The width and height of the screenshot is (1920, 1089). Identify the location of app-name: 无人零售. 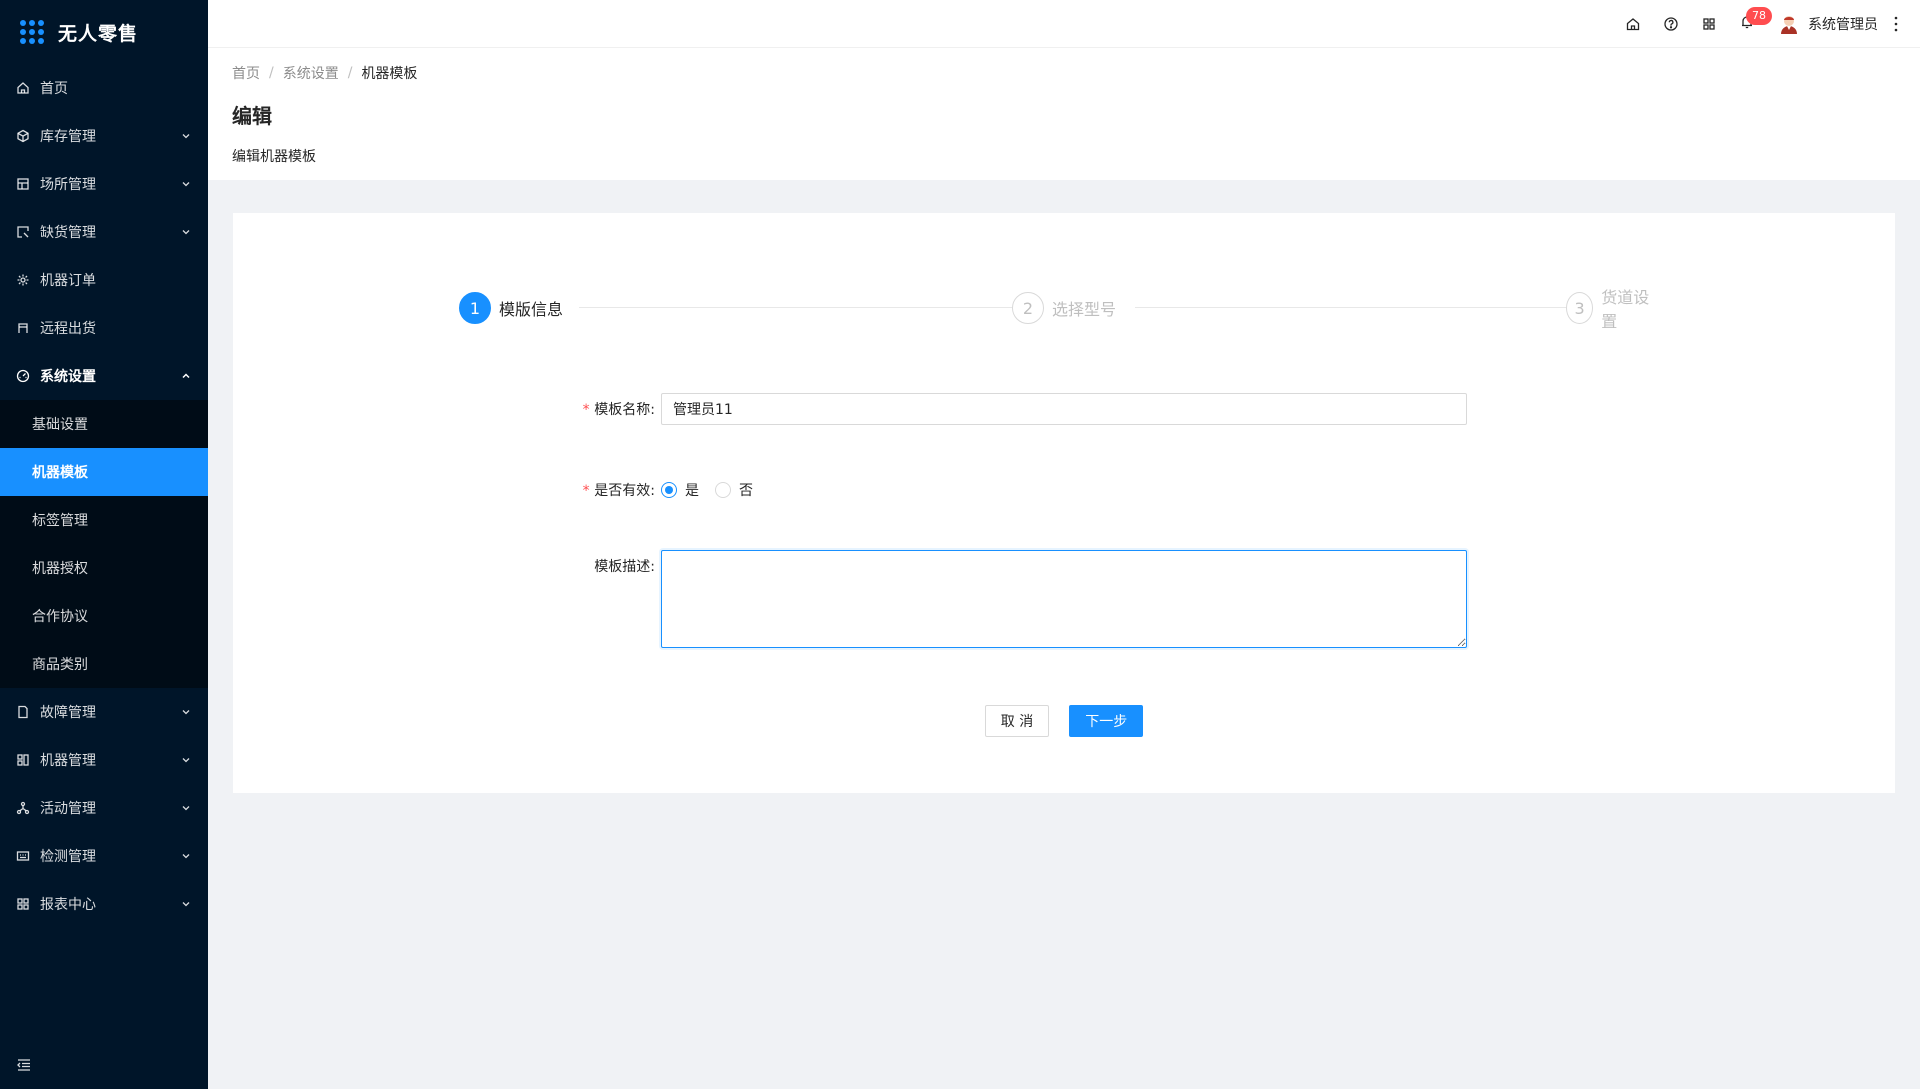
(98, 33).